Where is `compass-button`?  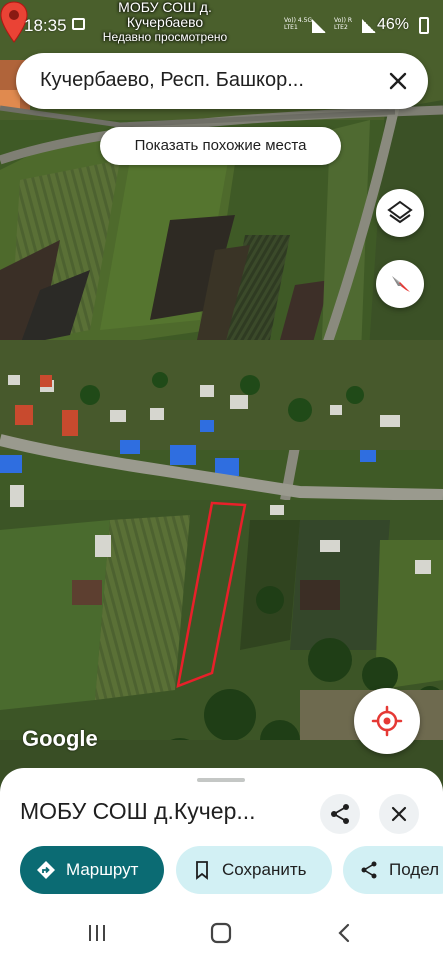
compass-button is located at coordinates (400, 284).